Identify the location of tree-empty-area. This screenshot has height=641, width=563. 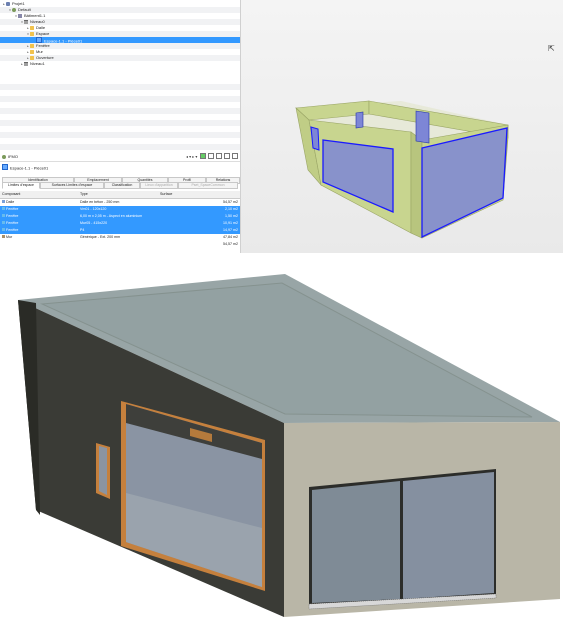
(120, 114).